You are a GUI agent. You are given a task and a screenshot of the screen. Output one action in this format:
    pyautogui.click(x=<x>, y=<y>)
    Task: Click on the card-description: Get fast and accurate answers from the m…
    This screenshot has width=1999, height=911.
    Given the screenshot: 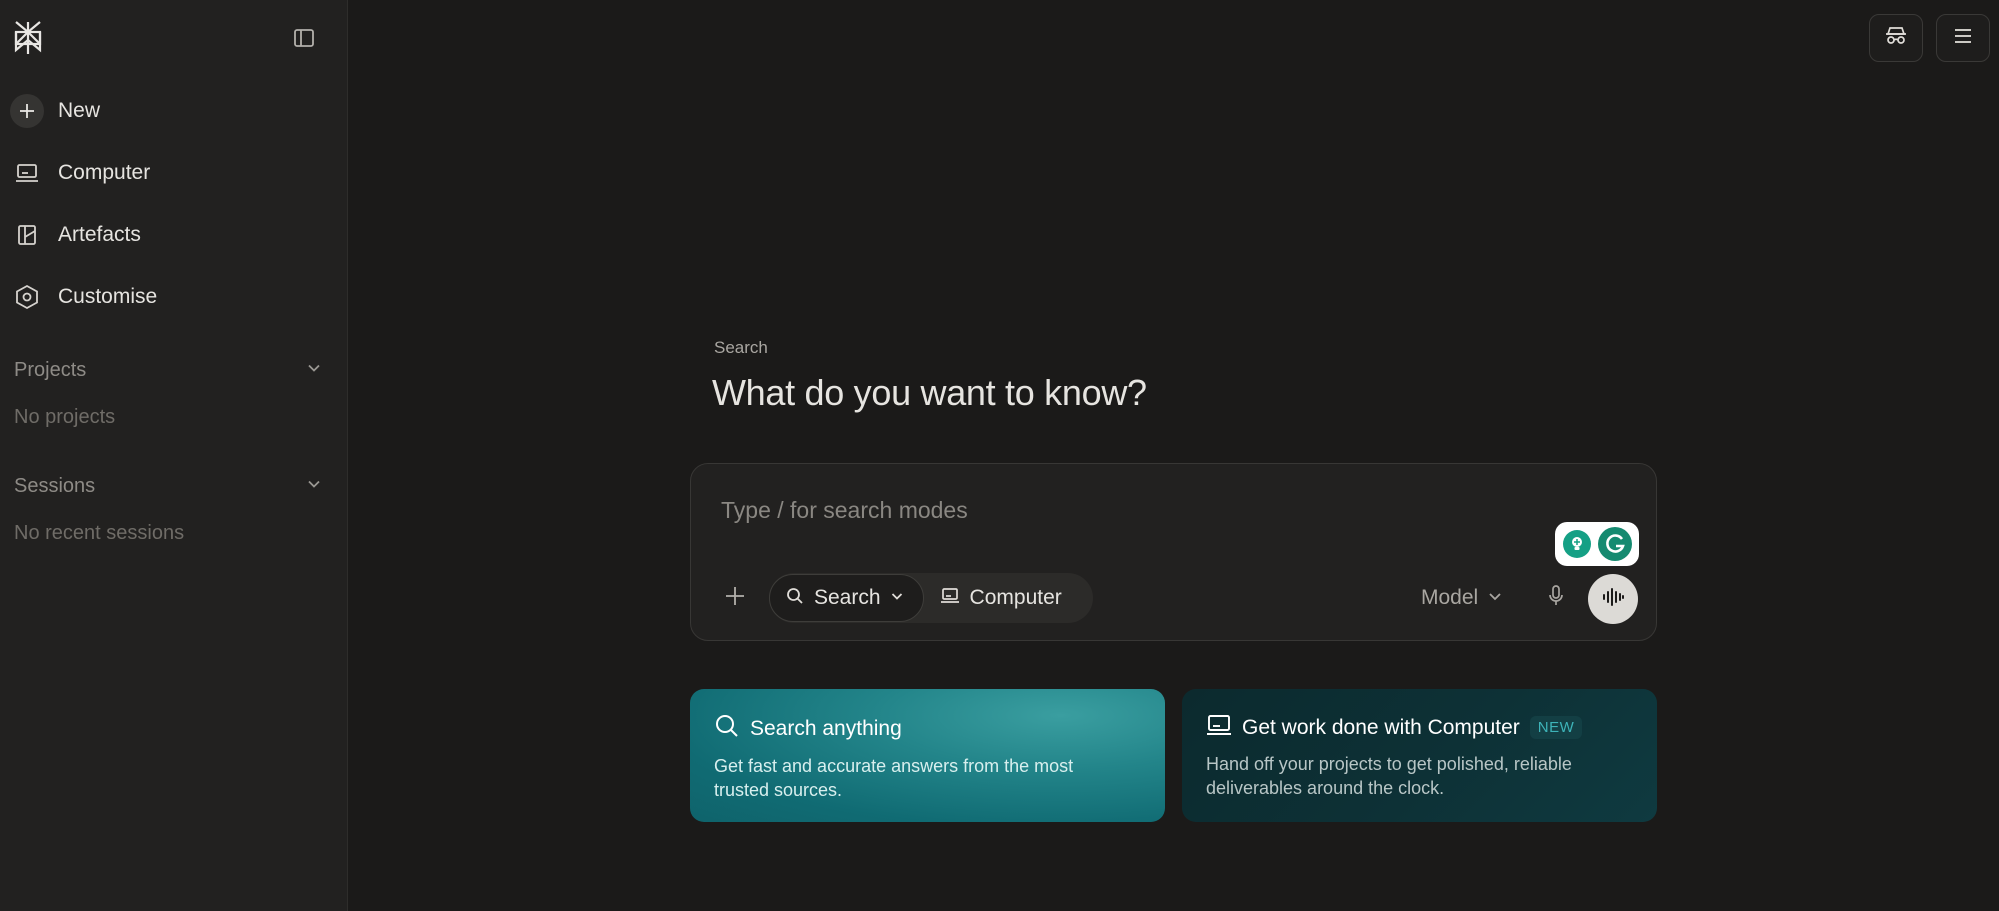 What is the action you would take?
    pyautogui.click(x=894, y=778)
    